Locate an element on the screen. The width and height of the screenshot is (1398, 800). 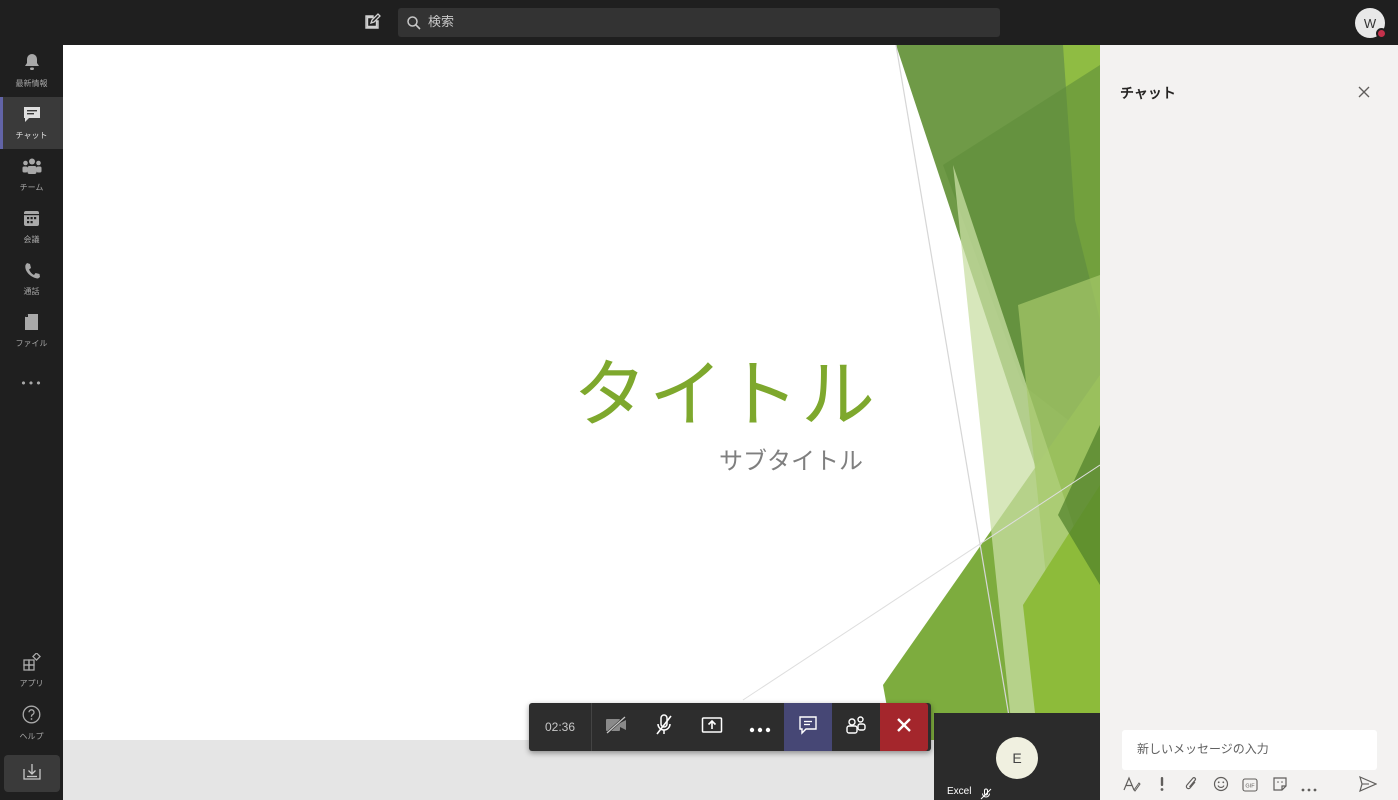
compose-toolbar: GIF is located at coordinates (1250, 786).